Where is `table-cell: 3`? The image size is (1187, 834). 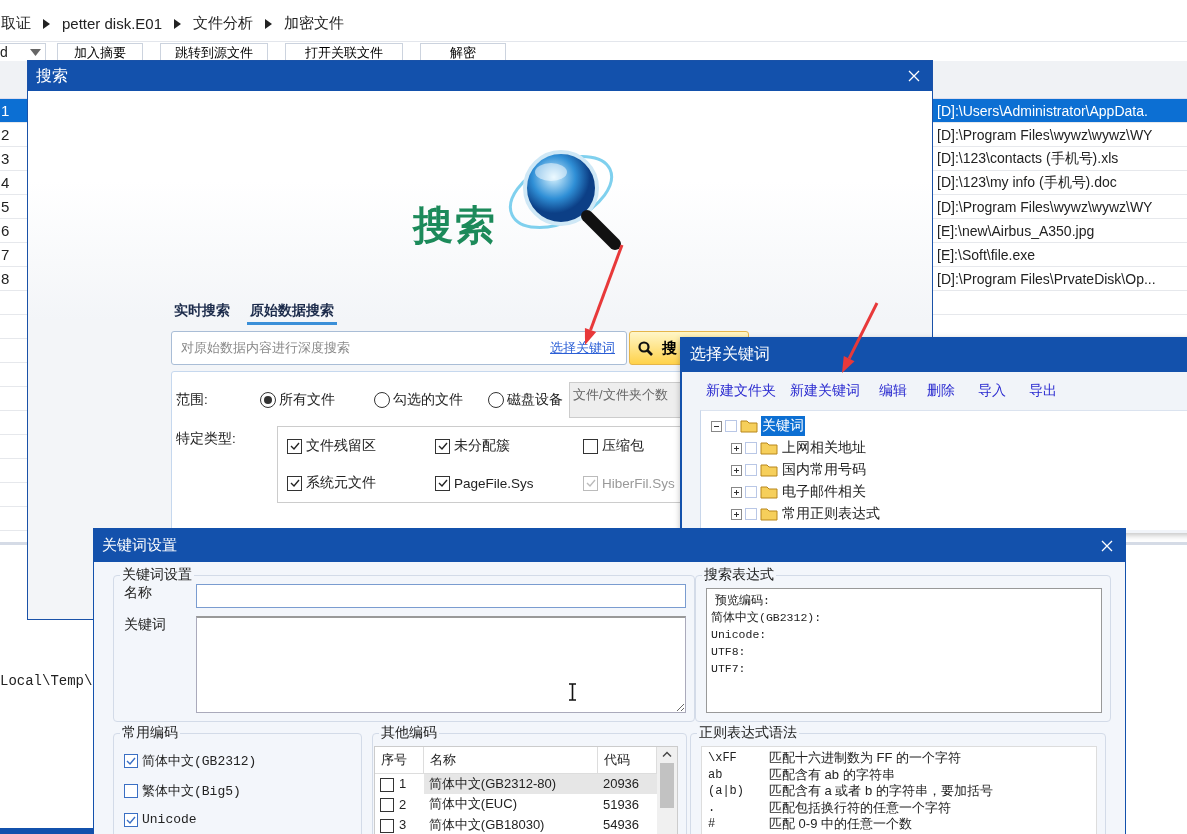 table-cell: 3 is located at coordinates (403, 824).